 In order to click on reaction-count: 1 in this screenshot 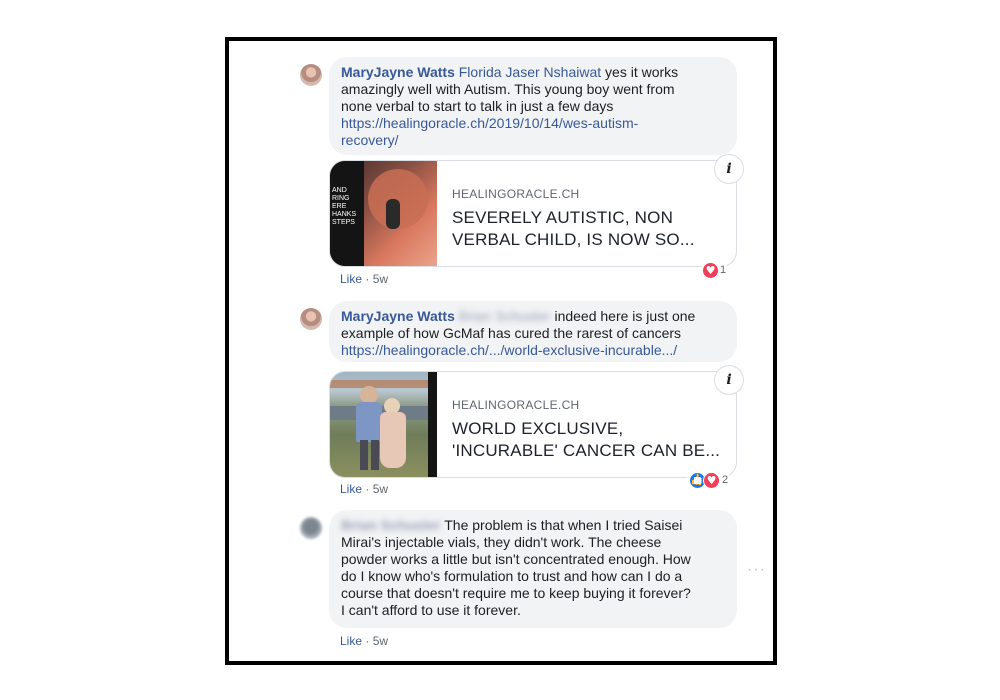, I will do `click(723, 270)`.